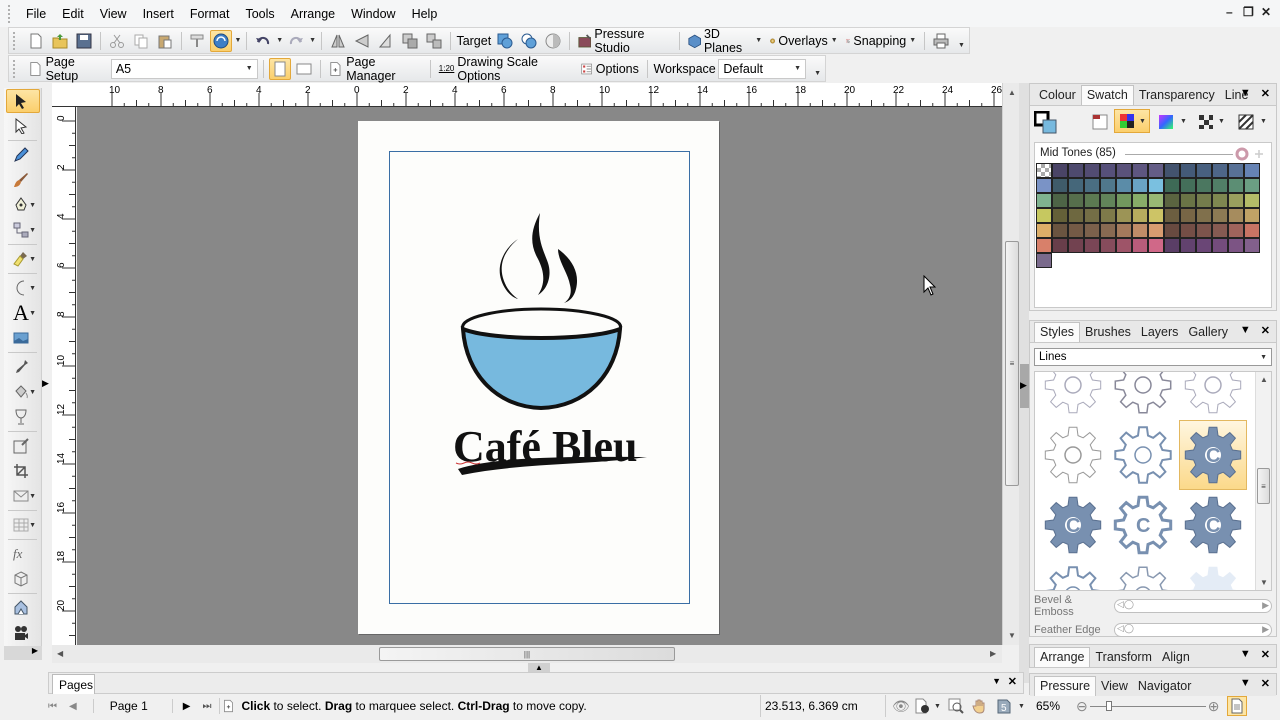 Image resolution: width=1280 pixels, height=720 pixels. Describe the element at coordinates (23, 205) in the screenshot. I see `pen-tool: ▼` at that location.